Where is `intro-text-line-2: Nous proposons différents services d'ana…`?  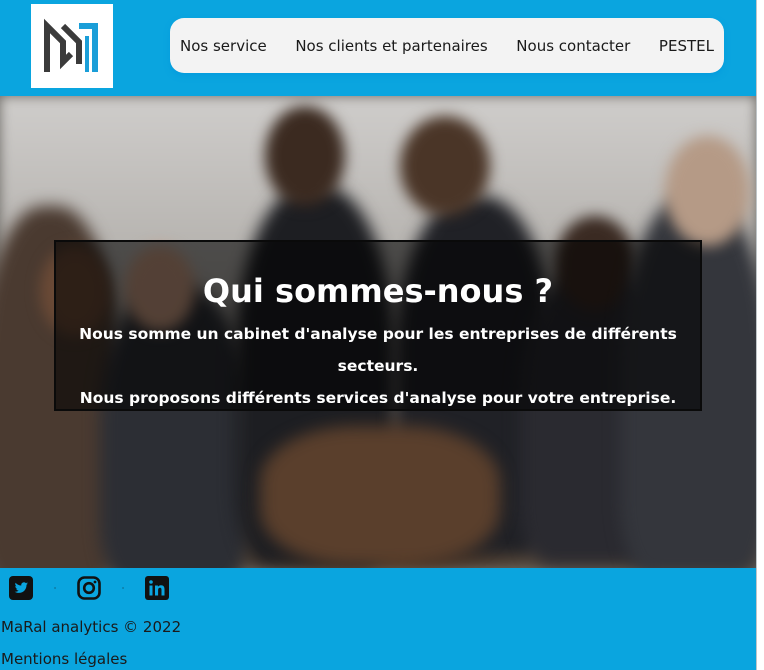
intro-text-line-2: Nous proposons différents services d'ana… is located at coordinates (378, 398).